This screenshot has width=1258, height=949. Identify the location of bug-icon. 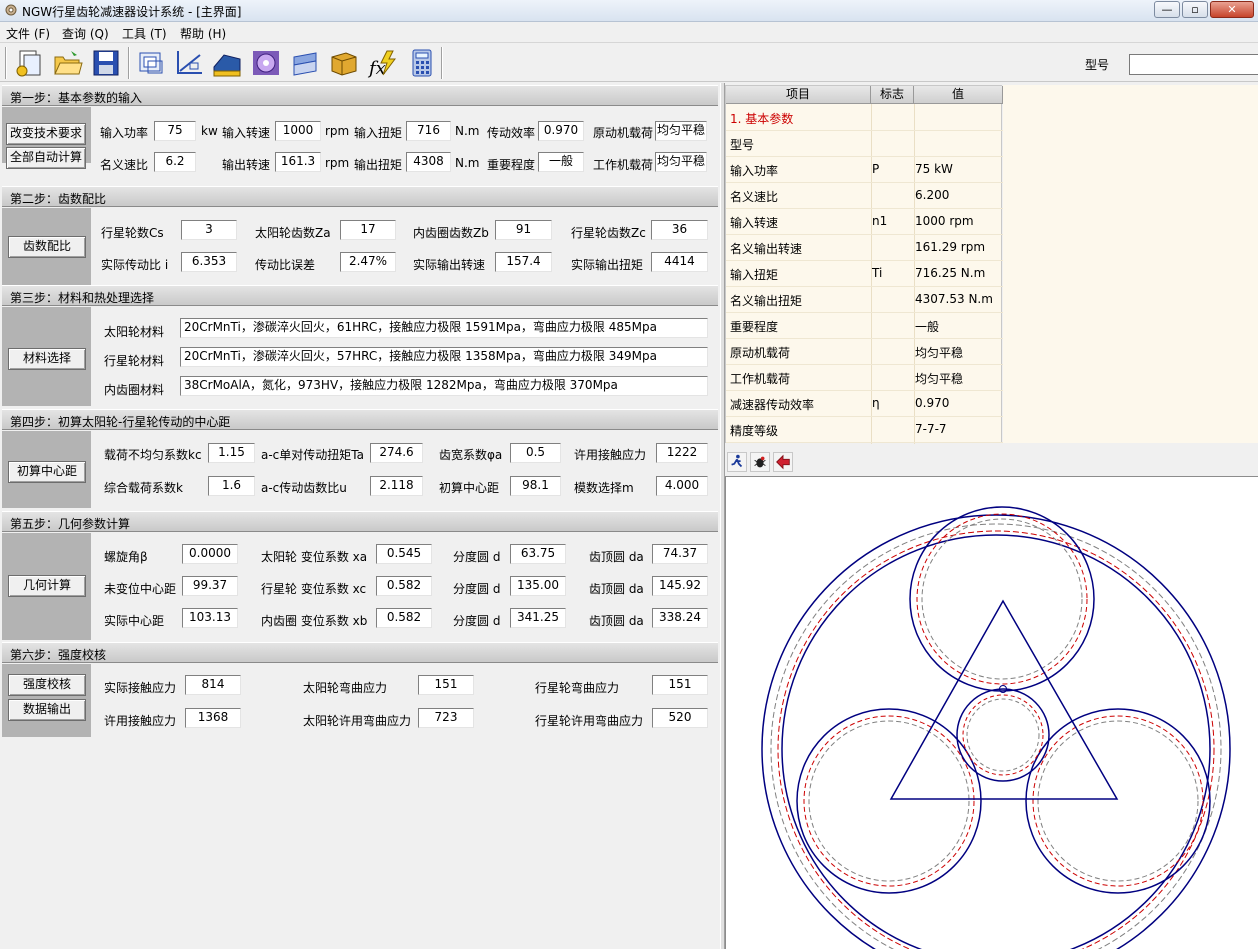
(760, 462).